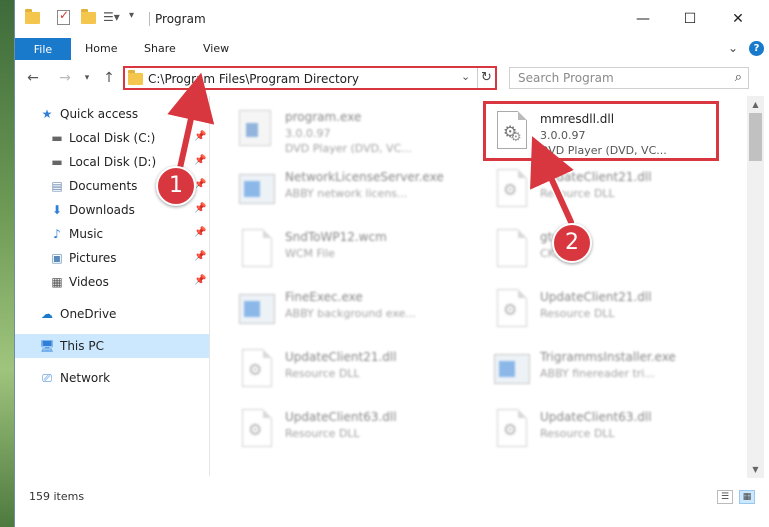  What do you see at coordinates (572, 243) in the screenshot?
I see `callout-badge-two: 2` at bounding box center [572, 243].